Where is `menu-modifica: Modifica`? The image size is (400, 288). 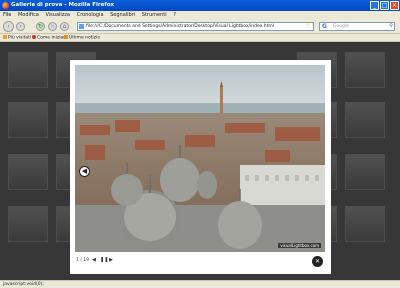
menu-modifica: Modifica is located at coordinates (28, 15).